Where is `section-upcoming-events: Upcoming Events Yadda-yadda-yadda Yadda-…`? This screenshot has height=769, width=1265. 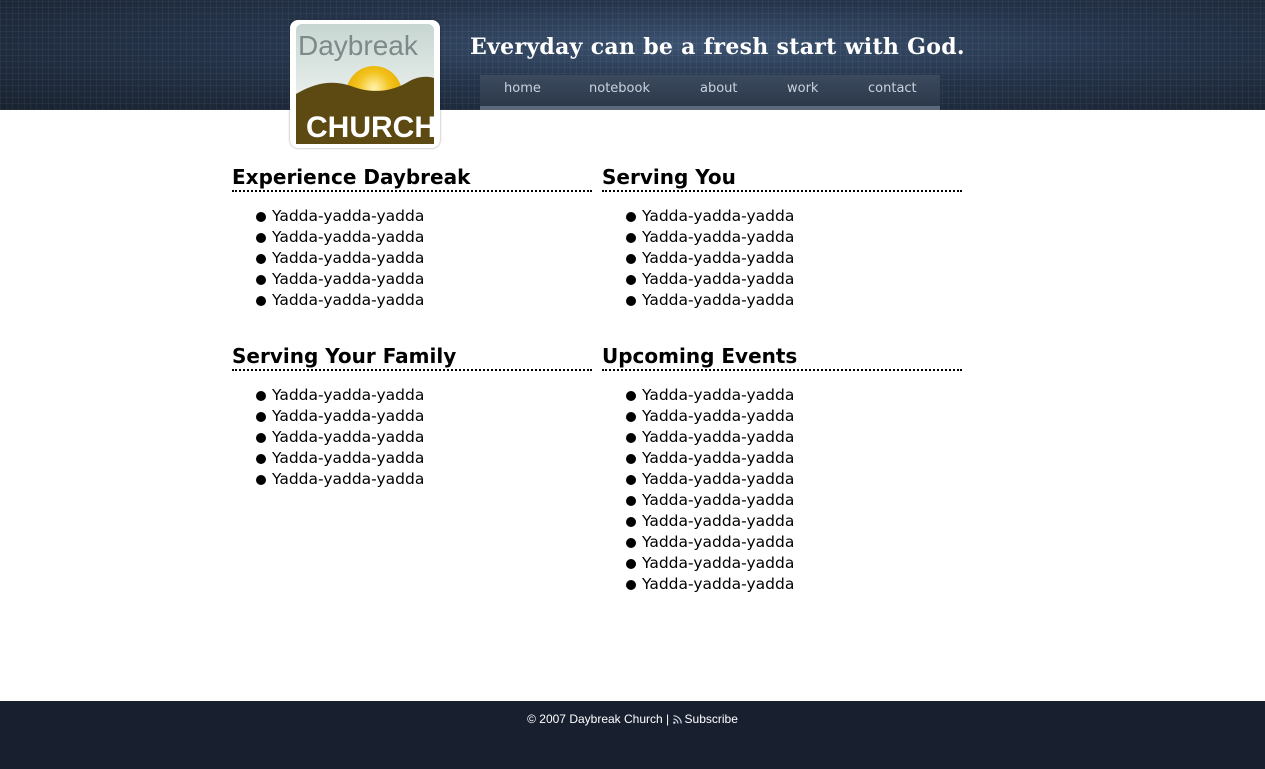 section-upcoming-events: Upcoming Events Yadda-yadda-yadda Yadda-… is located at coordinates (782, 469).